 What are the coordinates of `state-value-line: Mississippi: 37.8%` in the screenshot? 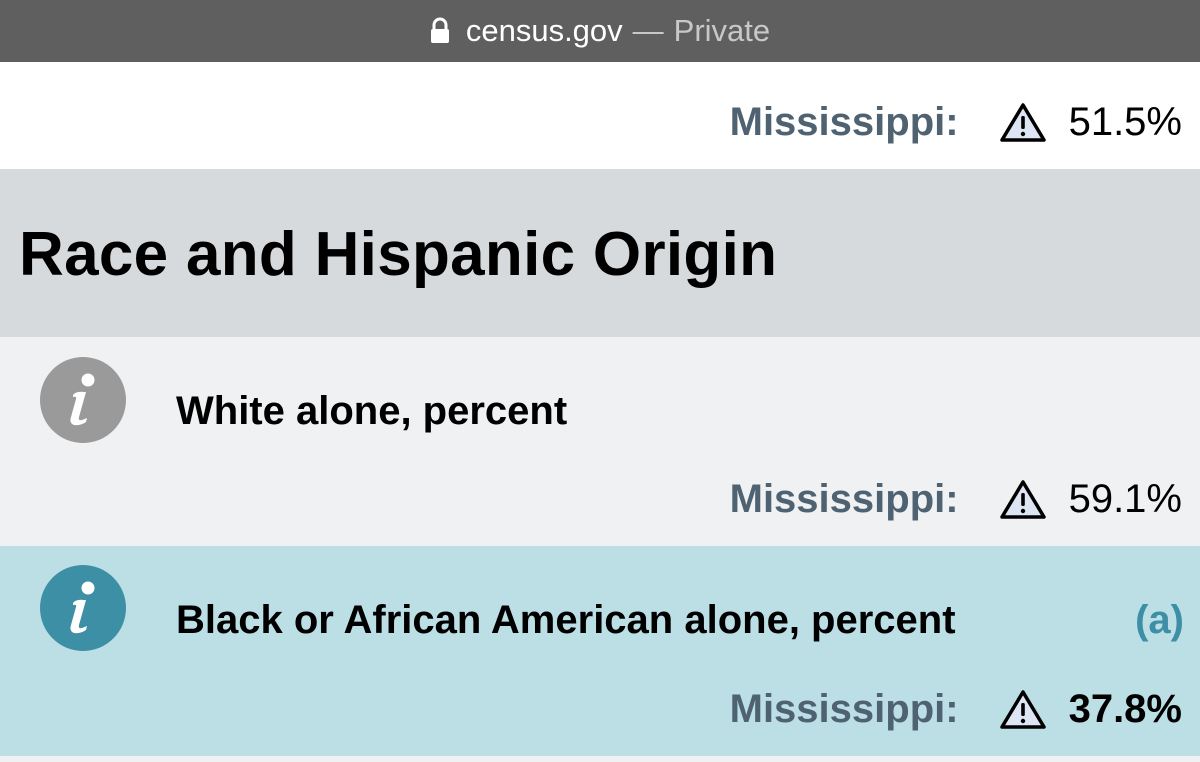 It's located at (956, 709).